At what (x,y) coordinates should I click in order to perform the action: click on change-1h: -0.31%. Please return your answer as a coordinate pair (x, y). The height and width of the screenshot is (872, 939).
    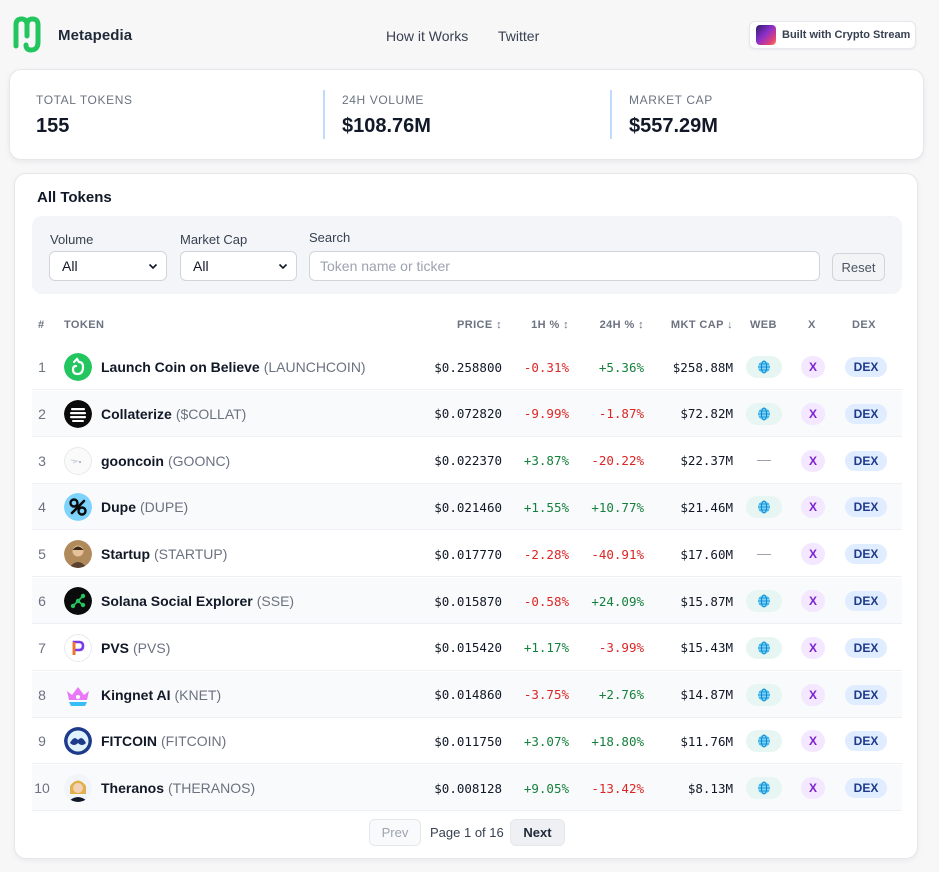
    Looking at the image, I should click on (546, 367).